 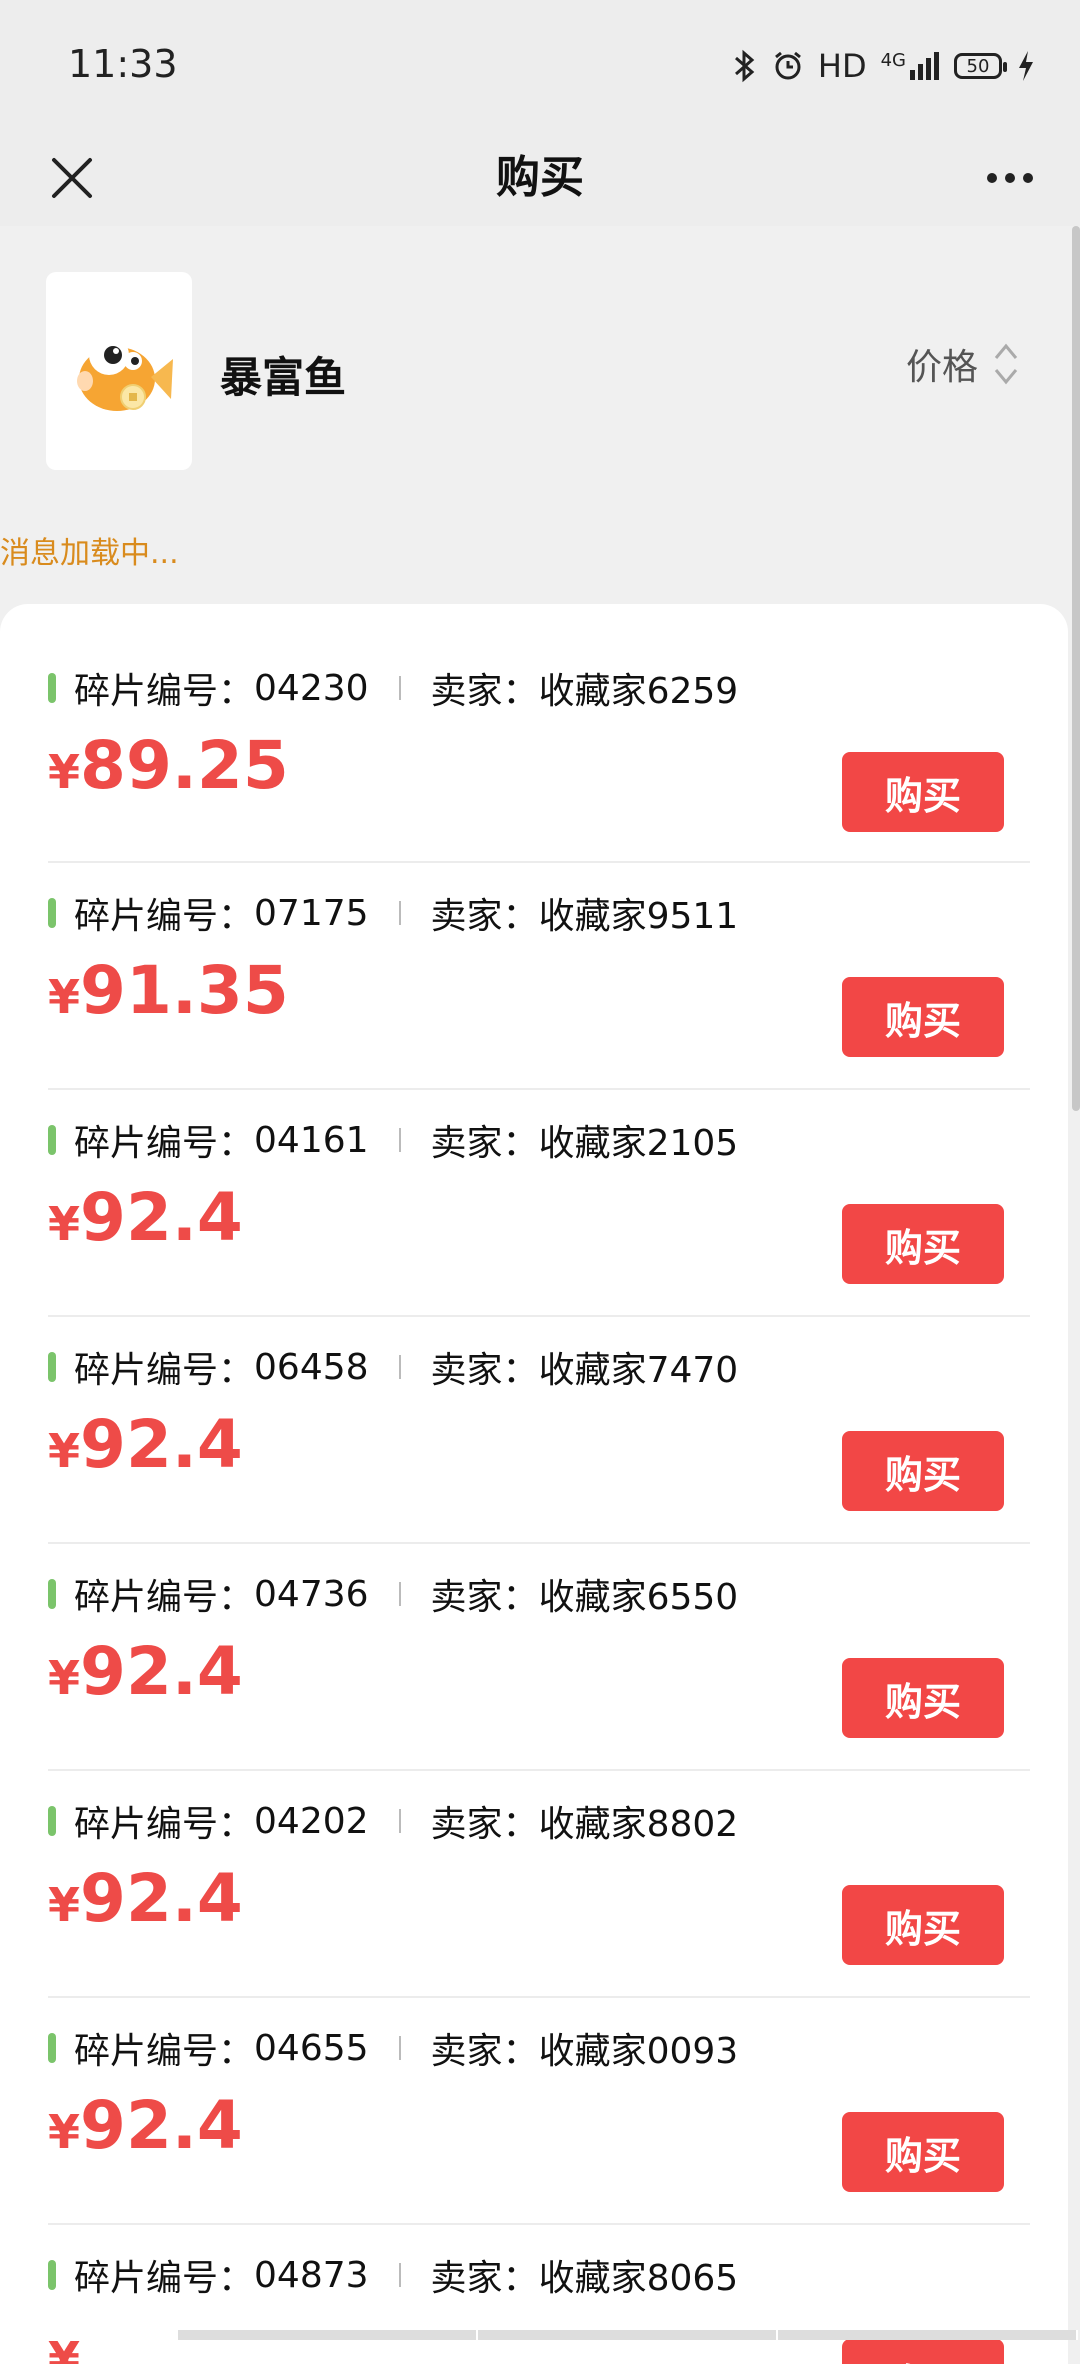 I want to click on product-name: 暴富鱼, so click(x=283, y=377).